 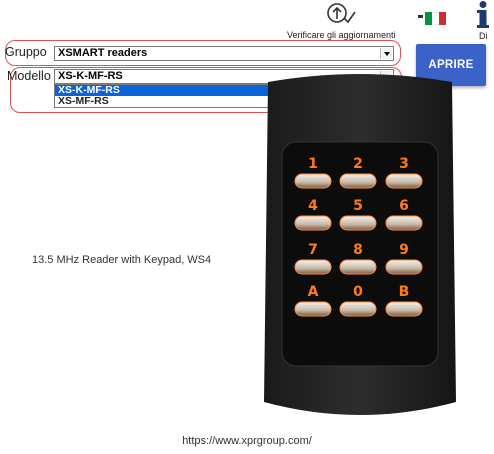 I want to click on keypad-digit: 2, so click(x=358, y=164).